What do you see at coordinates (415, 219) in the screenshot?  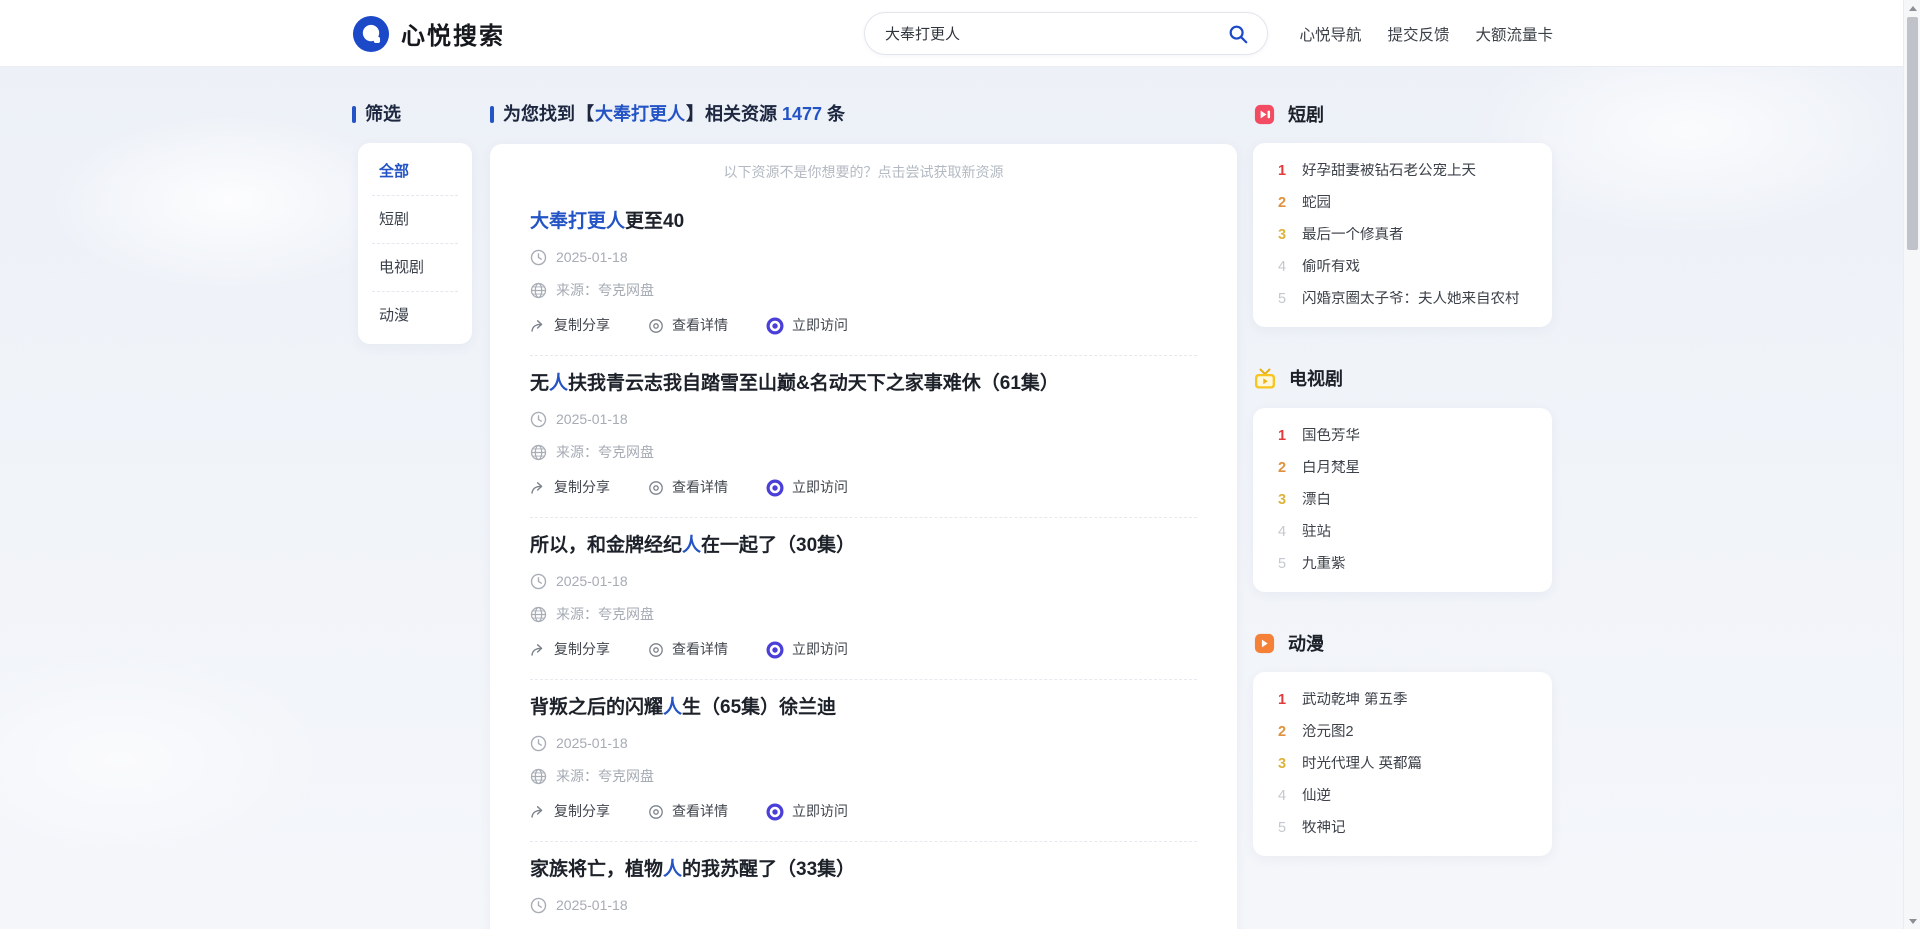 I see `filter-item-short-drama: 短剧` at bounding box center [415, 219].